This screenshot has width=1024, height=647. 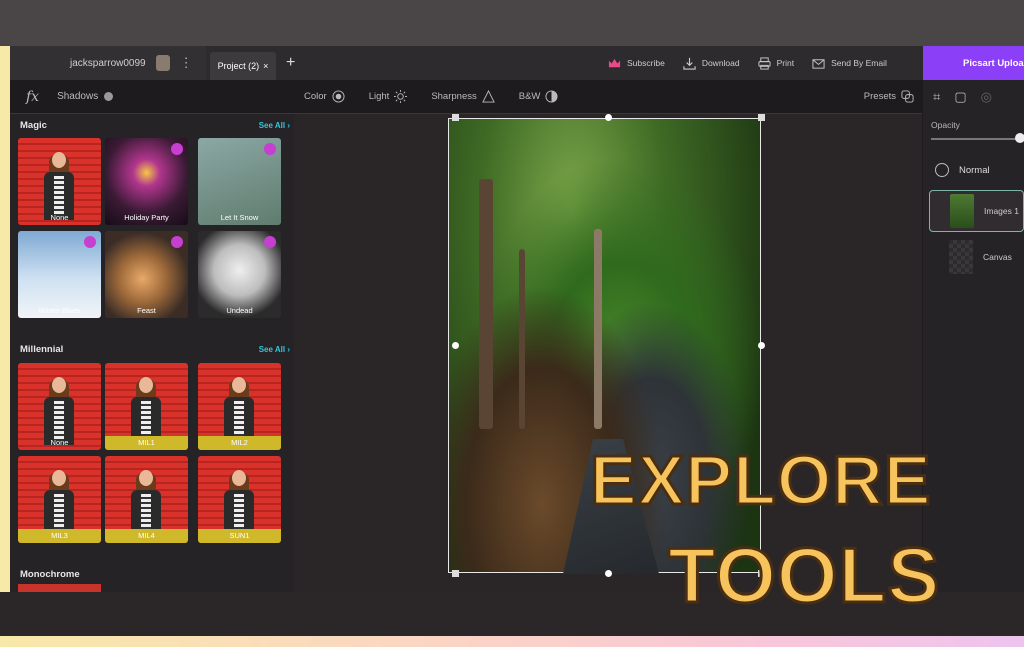 I want to click on avatar, so click(x=162, y=63).